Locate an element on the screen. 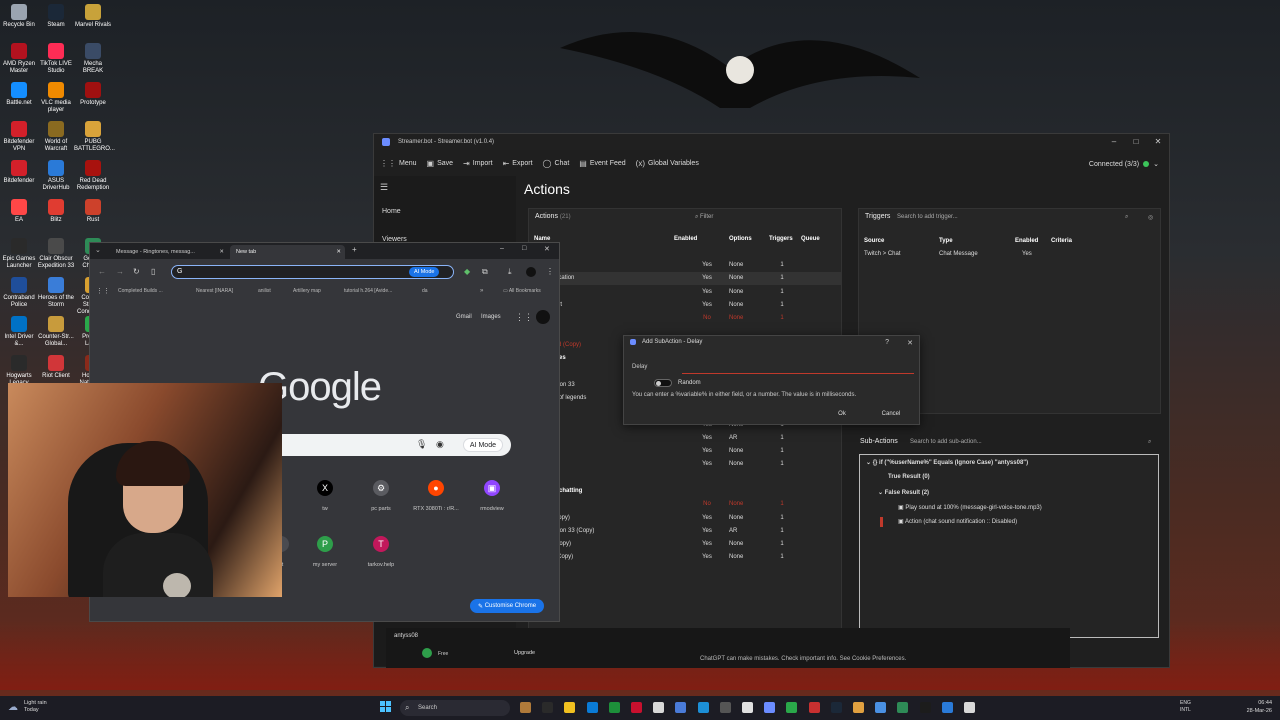 The height and width of the screenshot is (720, 1280). delay-input is located at coordinates (798, 368).